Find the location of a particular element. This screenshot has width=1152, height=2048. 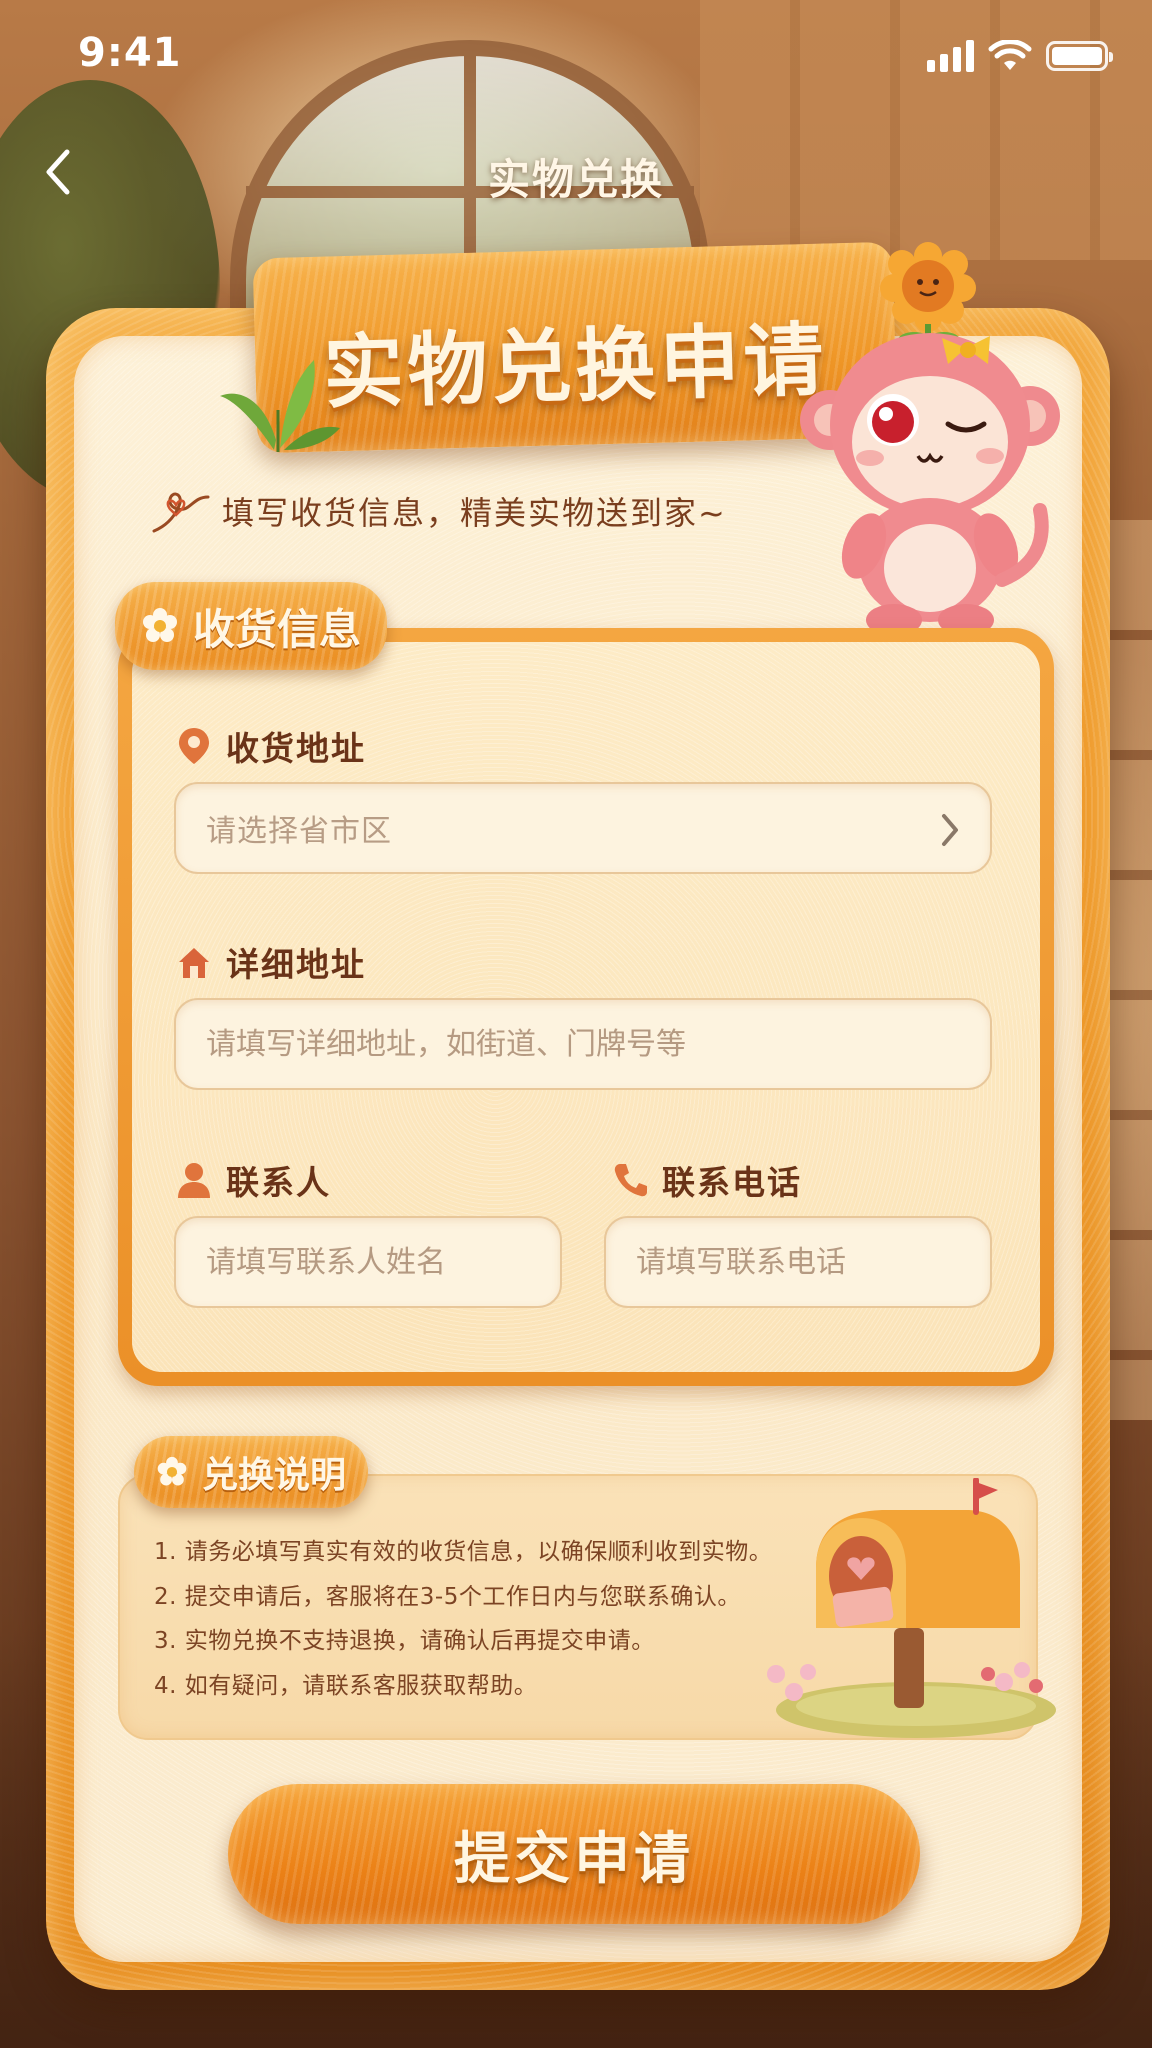

region-label-text: 收货地址 is located at coordinates (296, 748).